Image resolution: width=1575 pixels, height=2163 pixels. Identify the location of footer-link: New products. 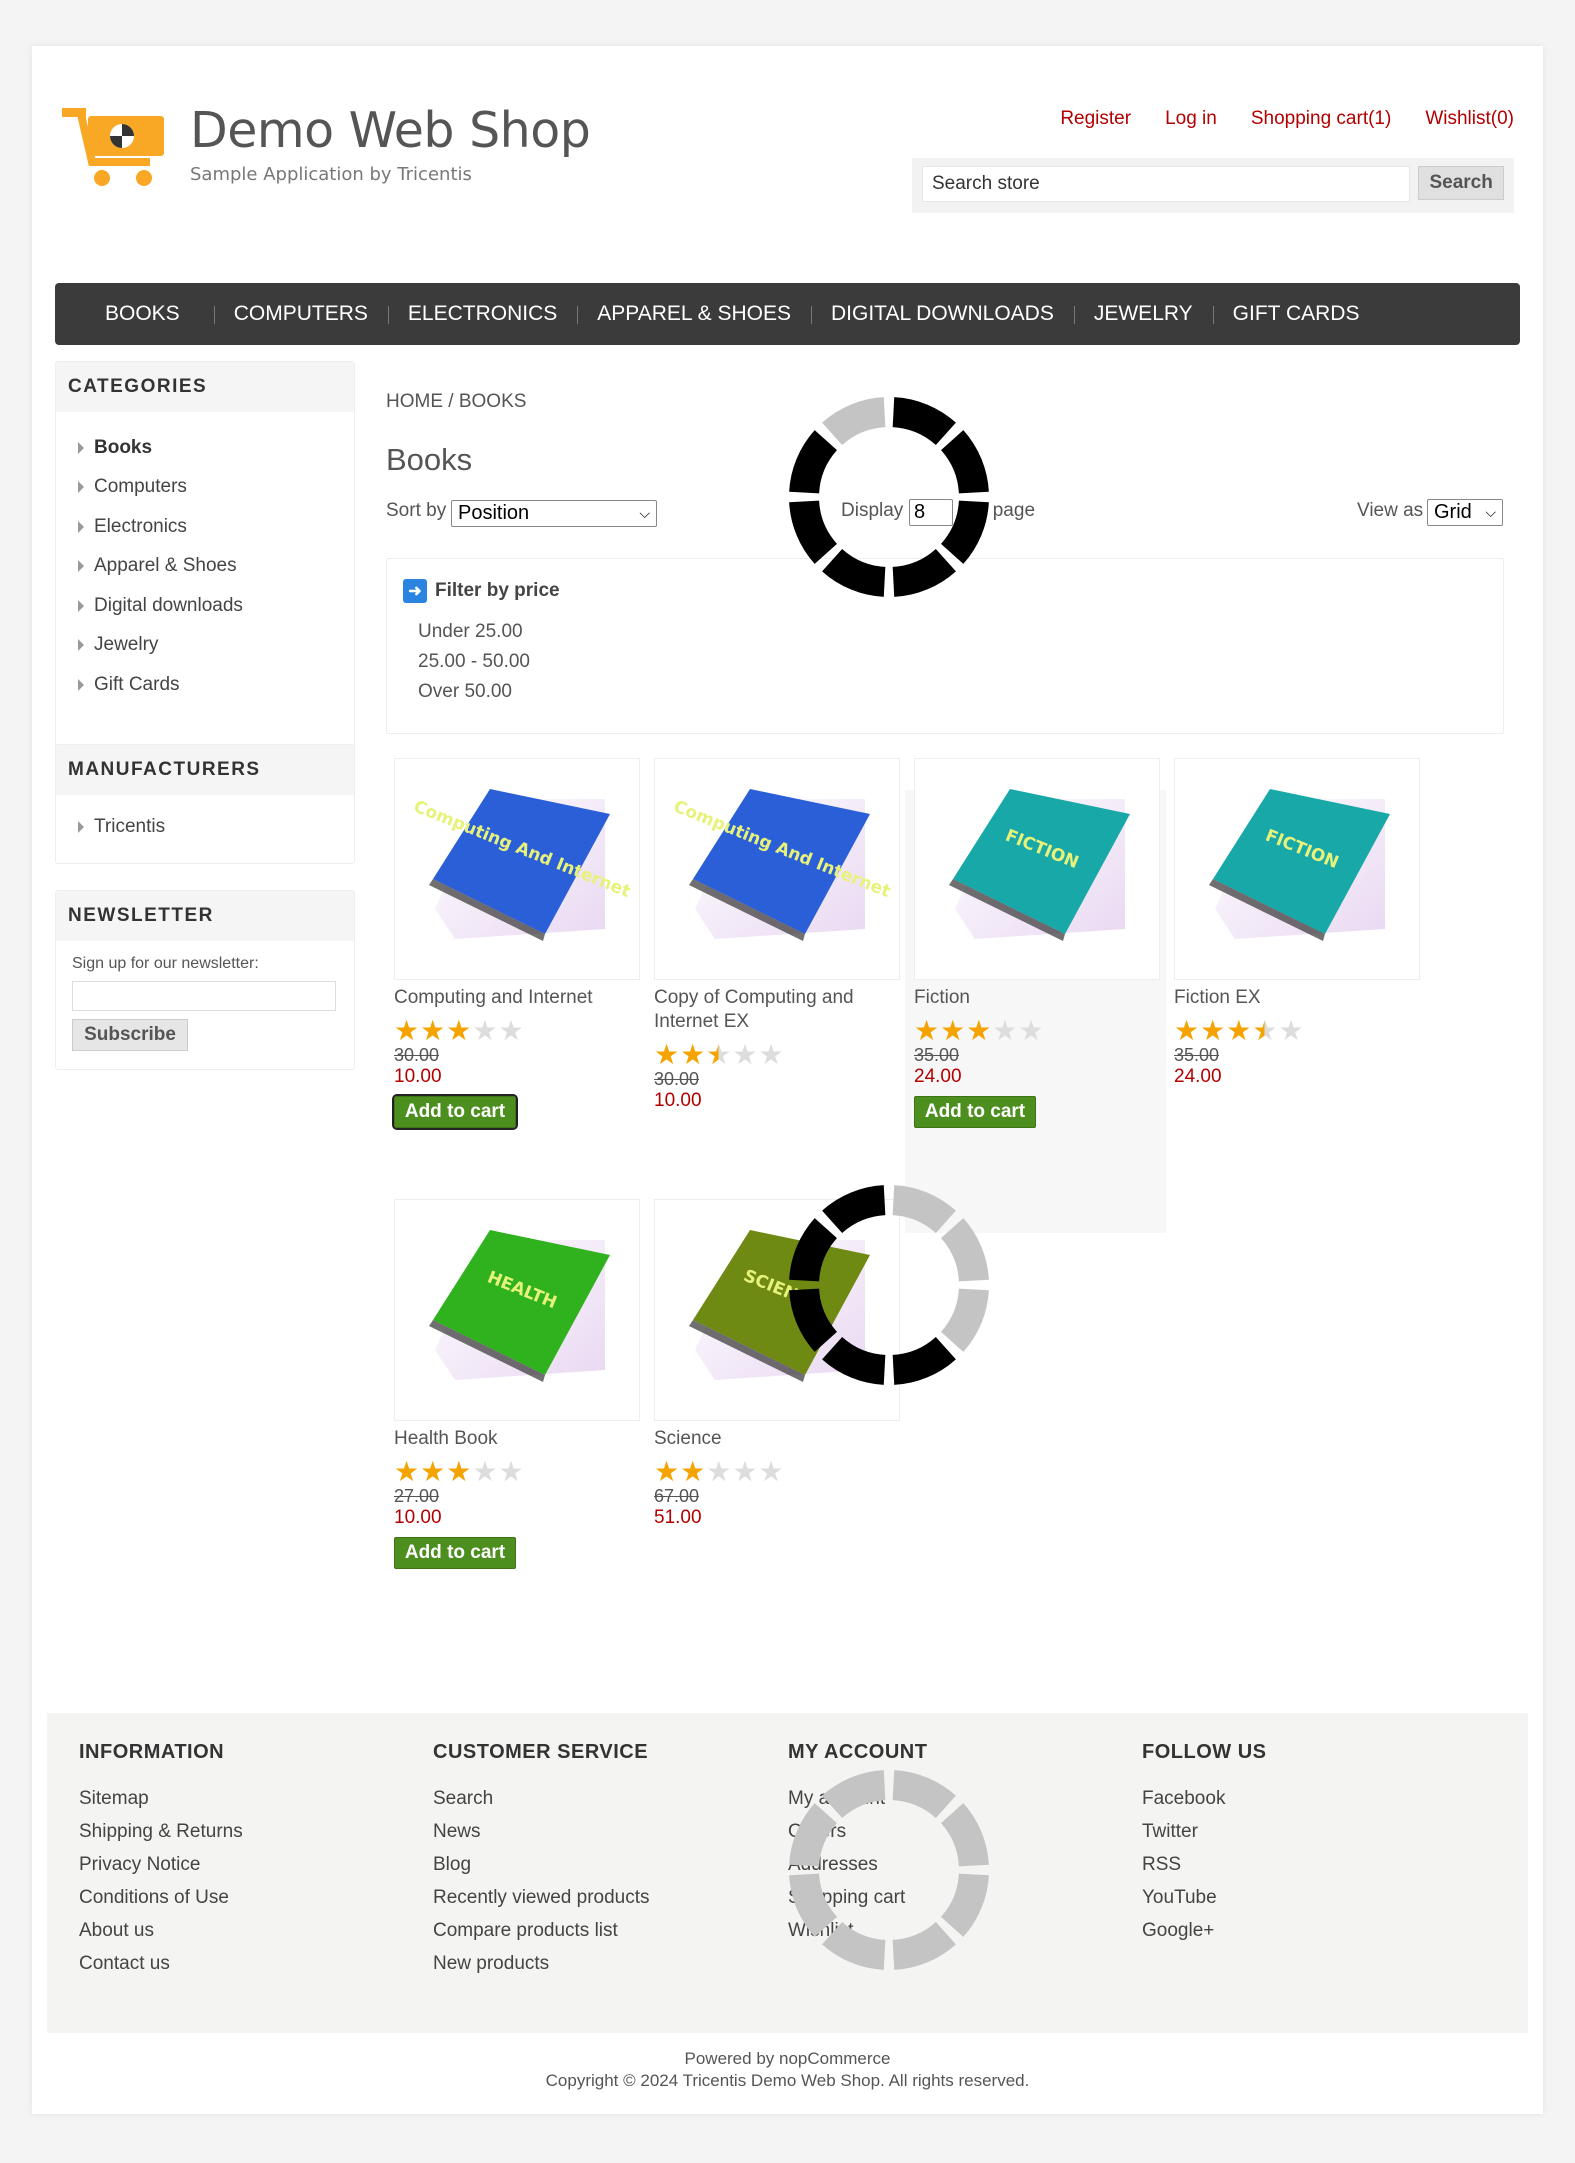
(603, 1963).